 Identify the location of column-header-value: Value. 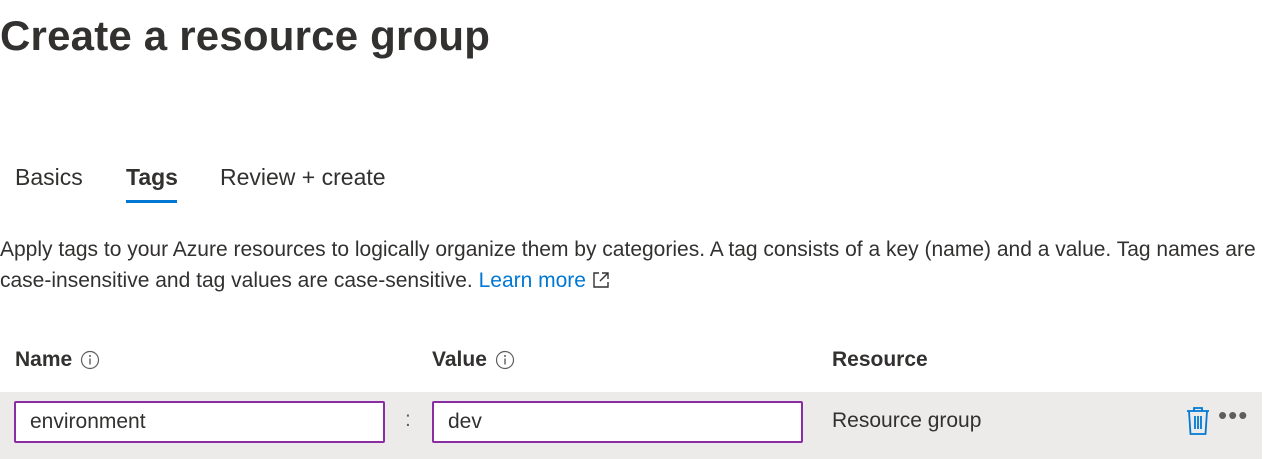
(473, 360).